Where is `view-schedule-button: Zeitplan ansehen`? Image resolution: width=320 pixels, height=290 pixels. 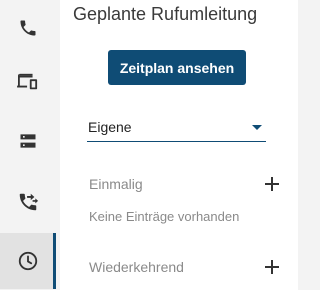
view-schedule-button: Zeitplan ansehen is located at coordinates (177, 67).